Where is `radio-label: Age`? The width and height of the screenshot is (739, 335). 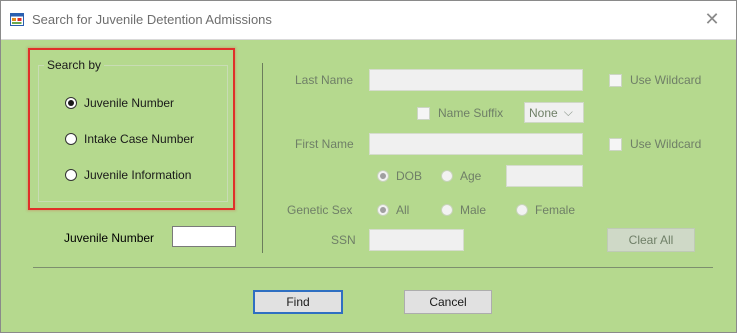 radio-label: Age is located at coordinates (471, 176).